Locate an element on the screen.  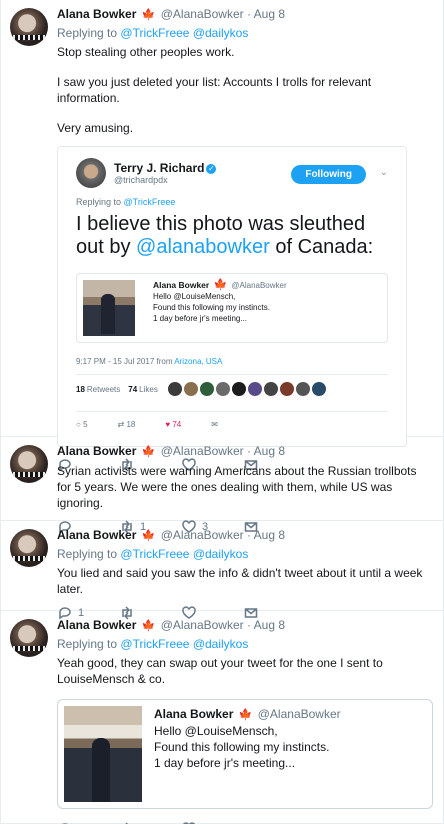
following-button: Following is located at coordinates (328, 174).